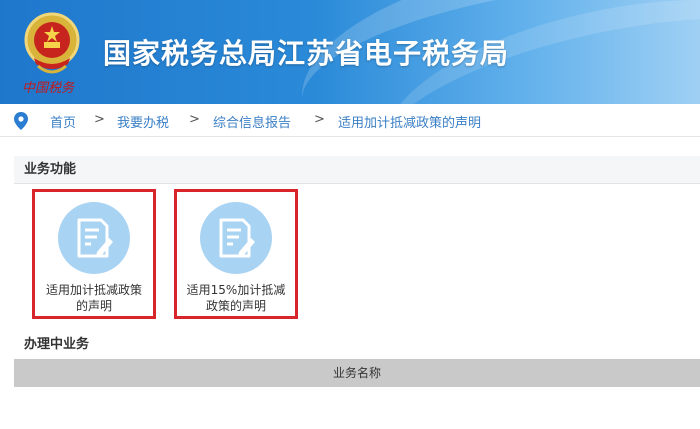 The width and height of the screenshot is (700, 429). What do you see at coordinates (236, 298) in the screenshot?
I see `card-label: 适用15%加计抵减政策的声明` at bounding box center [236, 298].